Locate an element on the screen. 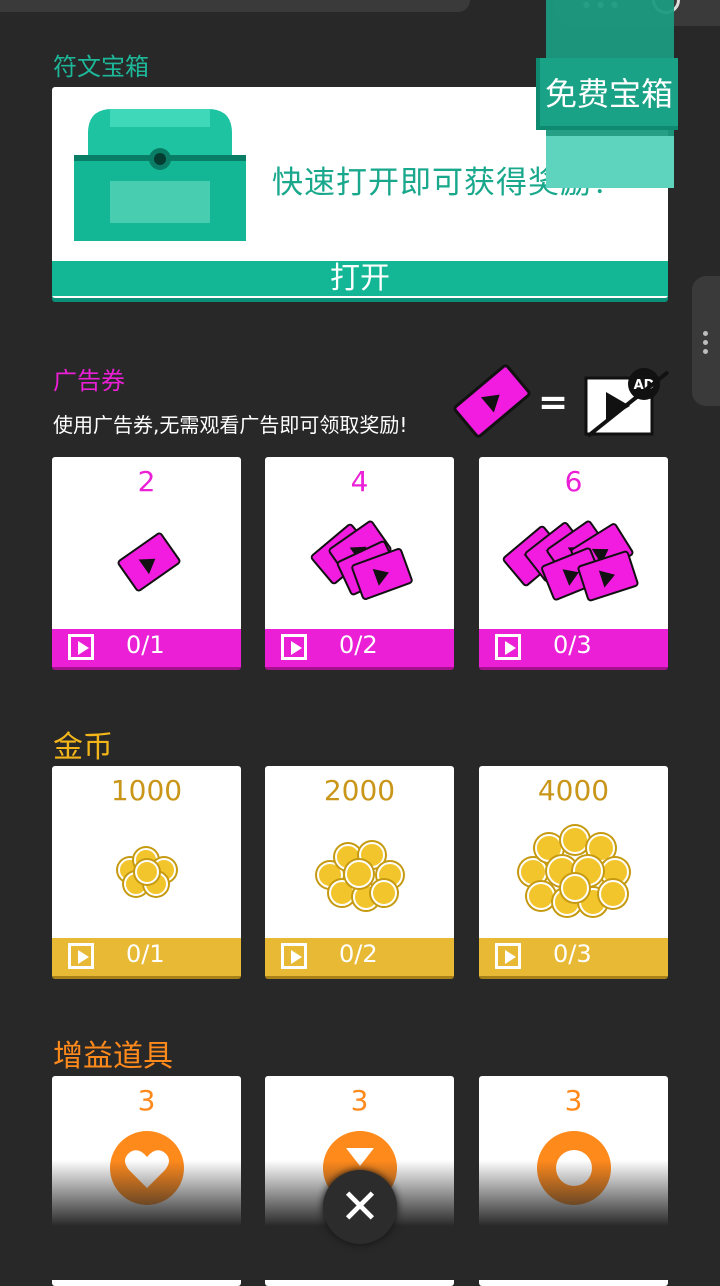  chest-section-title: 符文宝箱 is located at coordinates (101, 67).